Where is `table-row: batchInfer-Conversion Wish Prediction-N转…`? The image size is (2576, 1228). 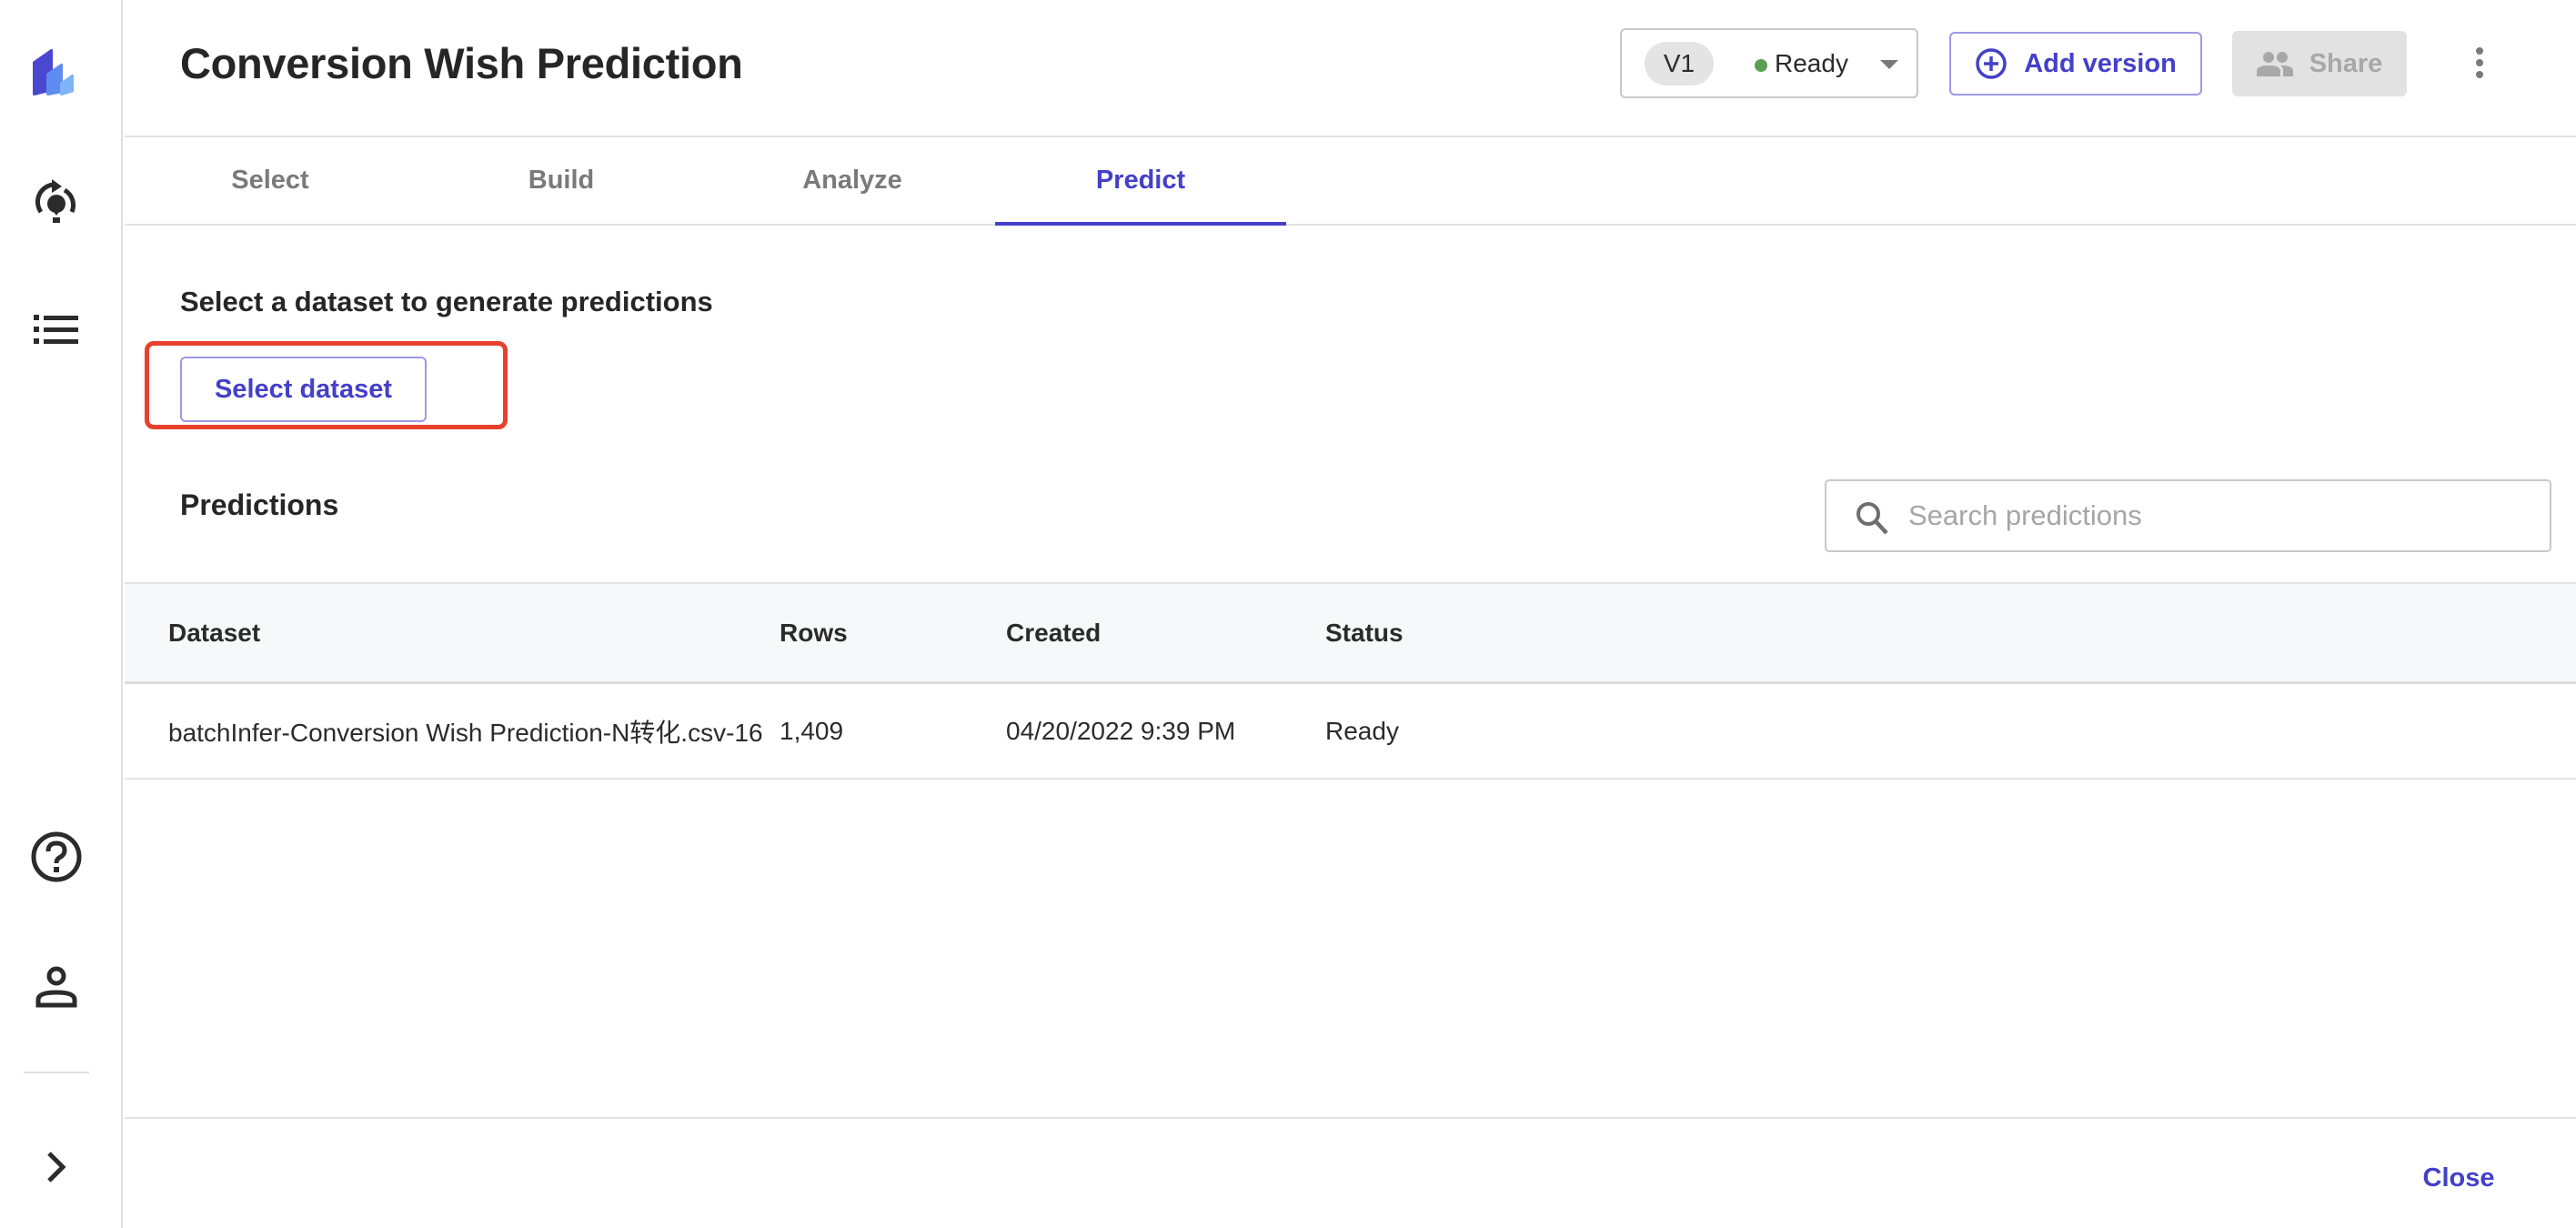
table-row: batchInfer-Conversion Wish Prediction-N转… is located at coordinates (1350, 732).